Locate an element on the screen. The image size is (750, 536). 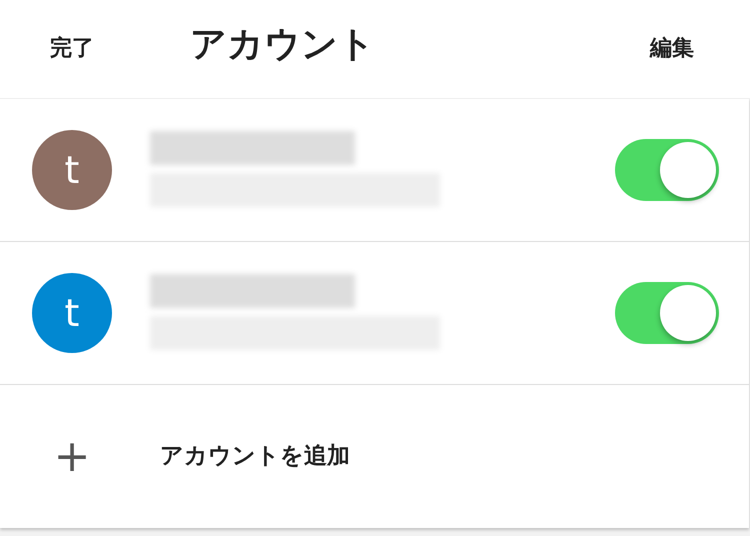
done-button: 完了 is located at coordinates (72, 48).